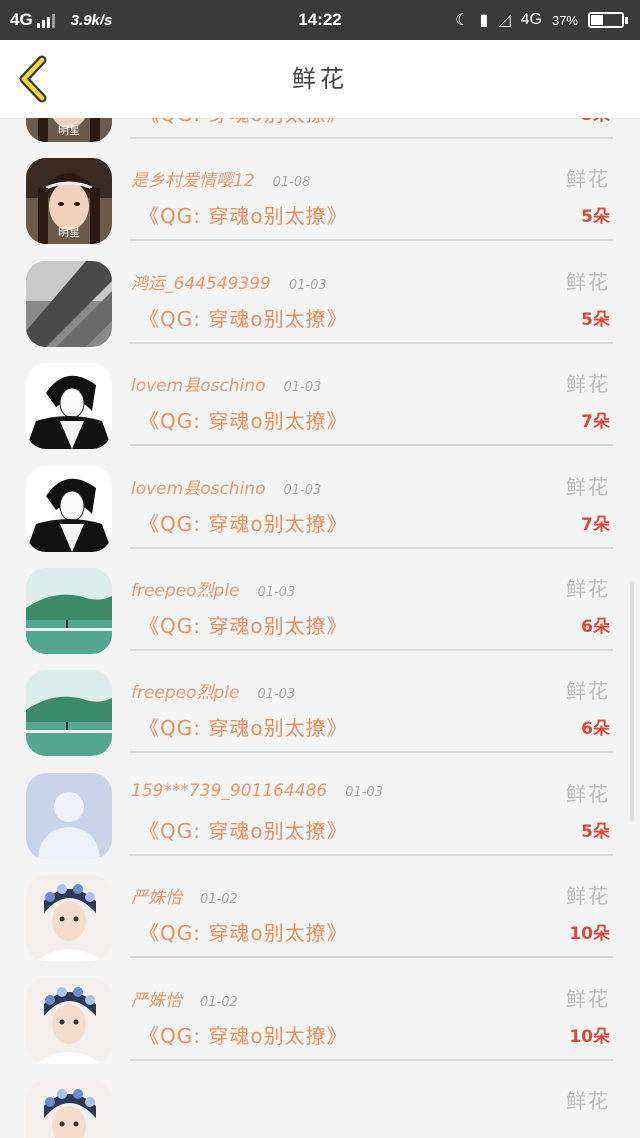 The image size is (640, 1138). I want to click on gift-date: 01-08, so click(291, 183).